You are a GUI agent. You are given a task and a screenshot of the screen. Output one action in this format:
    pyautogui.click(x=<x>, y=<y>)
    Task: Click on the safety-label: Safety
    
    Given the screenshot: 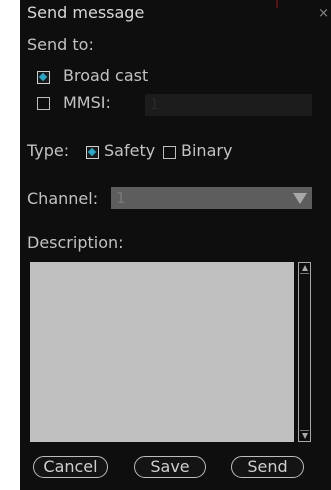 What is the action you would take?
    pyautogui.click(x=130, y=150)
    